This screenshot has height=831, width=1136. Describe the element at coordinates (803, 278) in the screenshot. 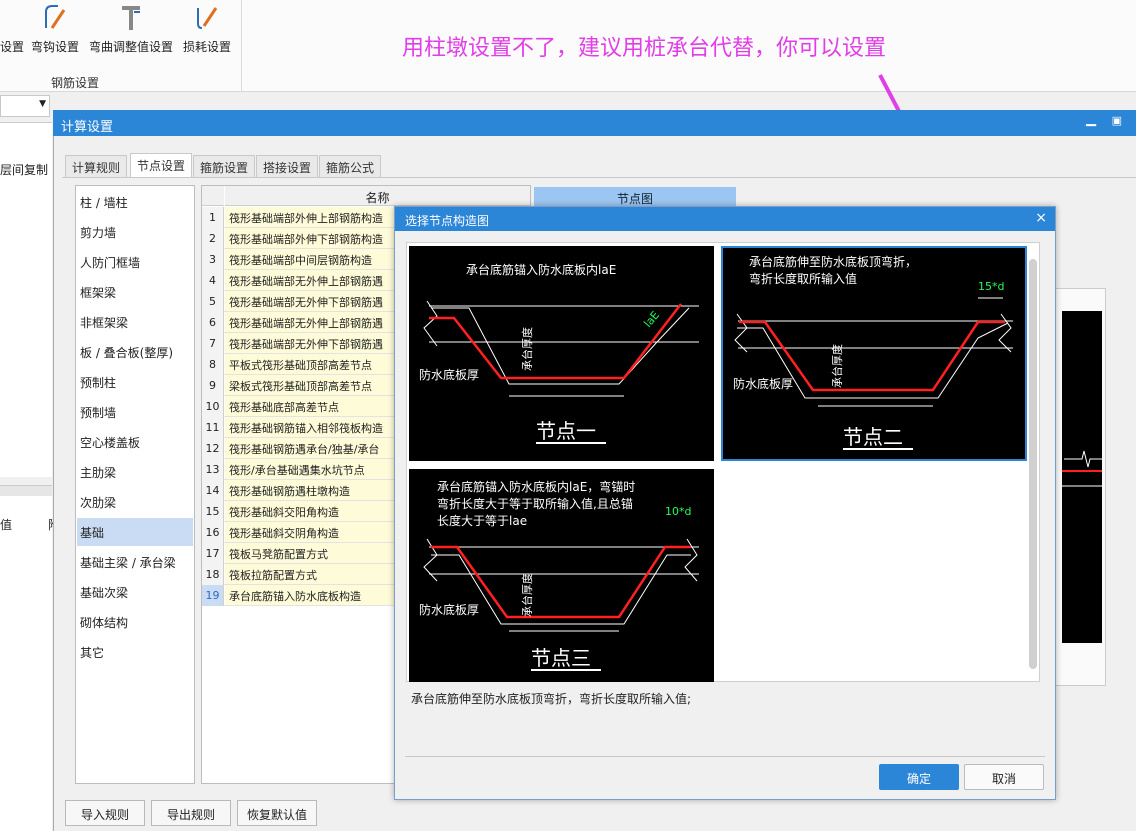

I see `panel2-title-line2: 弯折长度取所输入值` at that location.